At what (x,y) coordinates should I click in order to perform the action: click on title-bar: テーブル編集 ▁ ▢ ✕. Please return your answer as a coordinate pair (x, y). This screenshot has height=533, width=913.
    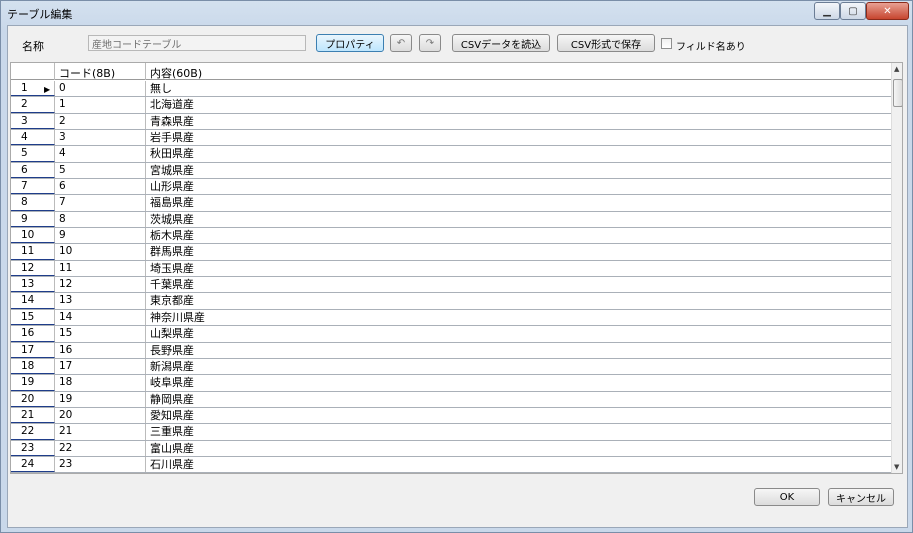
    Looking at the image, I should click on (456, 12).